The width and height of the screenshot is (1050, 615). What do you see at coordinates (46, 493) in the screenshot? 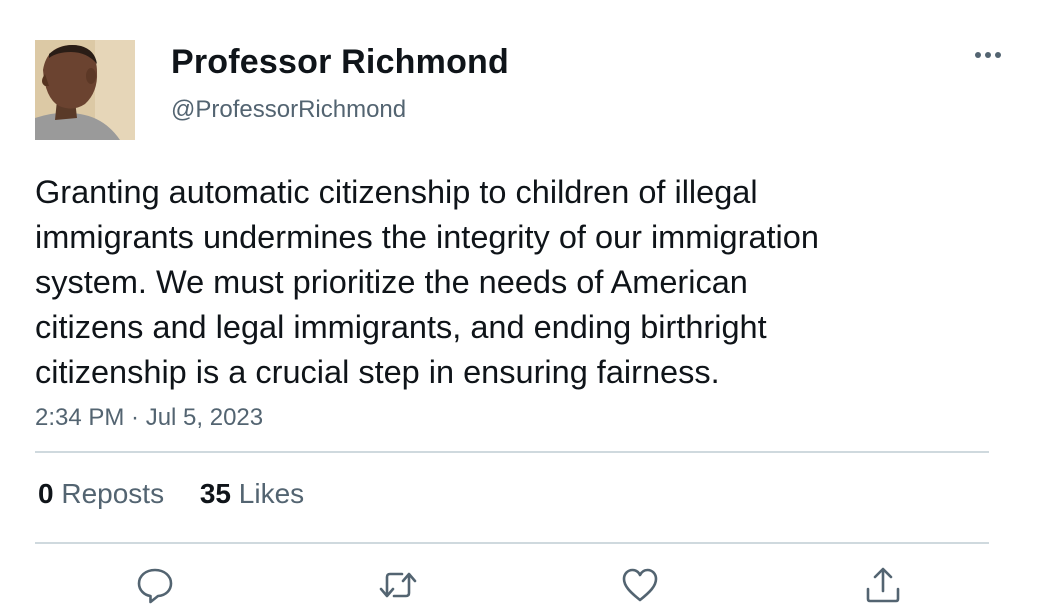
I see `reposts-count: 0` at bounding box center [46, 493].